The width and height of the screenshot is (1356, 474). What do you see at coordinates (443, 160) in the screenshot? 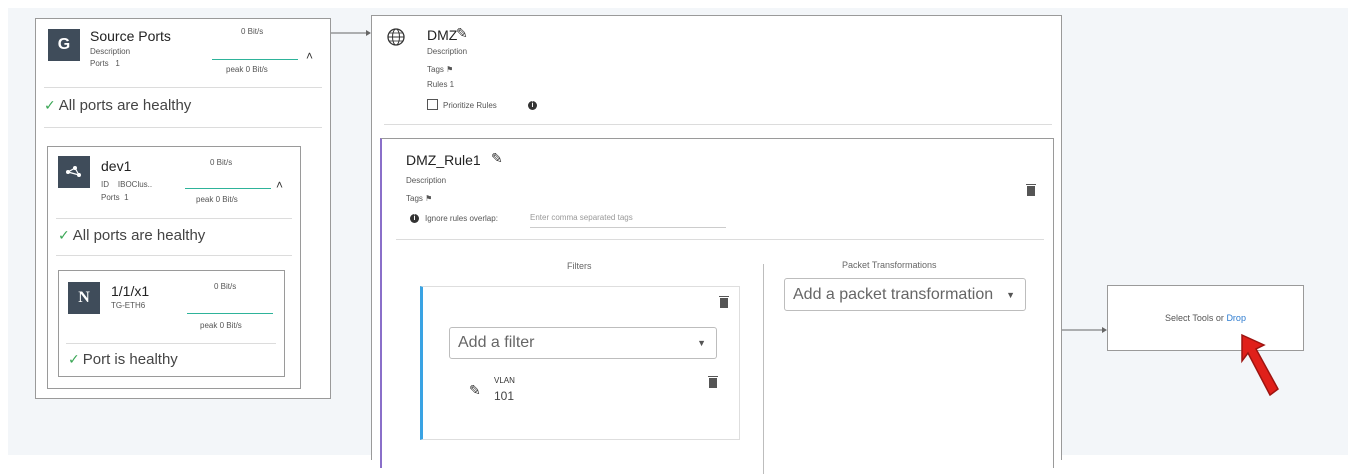
I see `rule-title: DMZ_Rule1` at bounding box center [443, 160].